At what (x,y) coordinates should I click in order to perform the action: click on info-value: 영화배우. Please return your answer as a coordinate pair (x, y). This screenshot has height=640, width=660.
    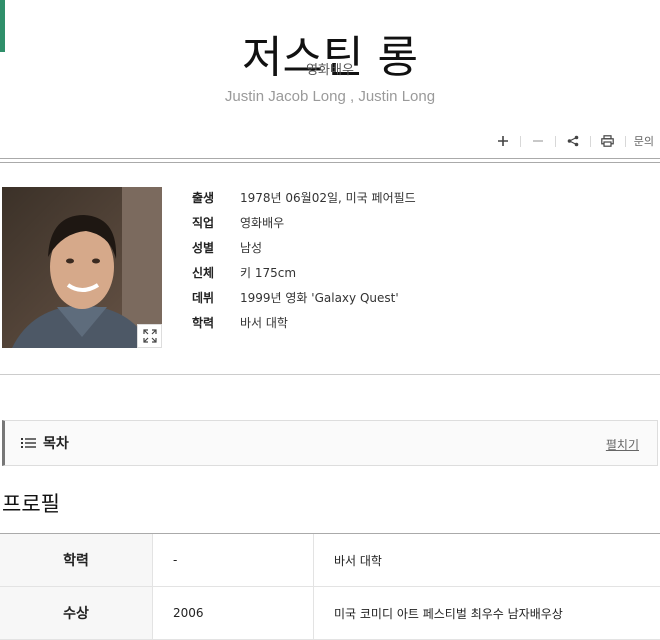
    Looking at the image, I should click on (262, 223).